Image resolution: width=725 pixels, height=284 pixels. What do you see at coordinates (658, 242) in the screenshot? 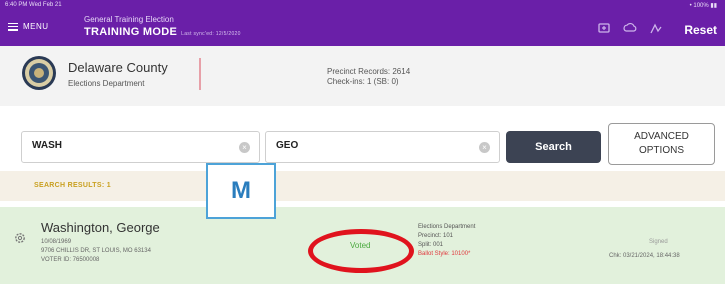
I see `signature-label: Signed` at bounding box center [658, 242].